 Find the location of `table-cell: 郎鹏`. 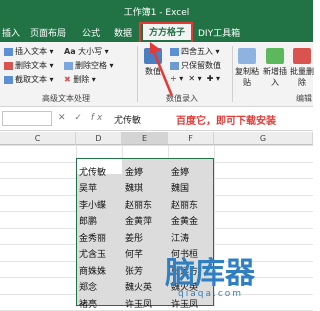

table-cell: 郎鹏 is located at coordinates (88, 220).